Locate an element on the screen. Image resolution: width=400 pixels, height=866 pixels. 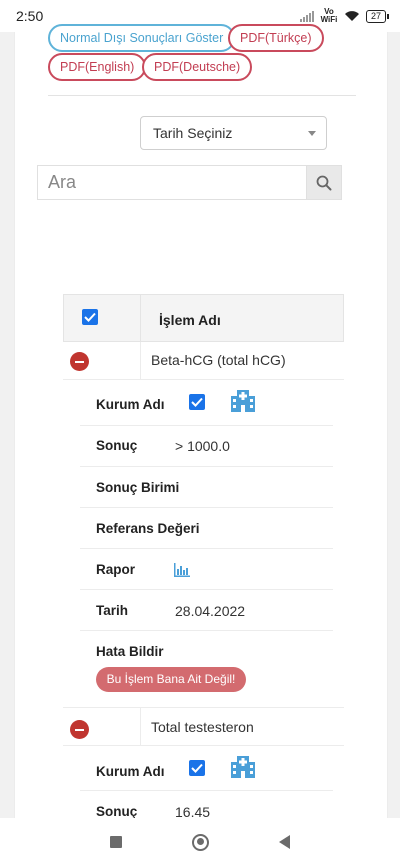
row-title: Total testesteron is located at coordinates (202, 727).